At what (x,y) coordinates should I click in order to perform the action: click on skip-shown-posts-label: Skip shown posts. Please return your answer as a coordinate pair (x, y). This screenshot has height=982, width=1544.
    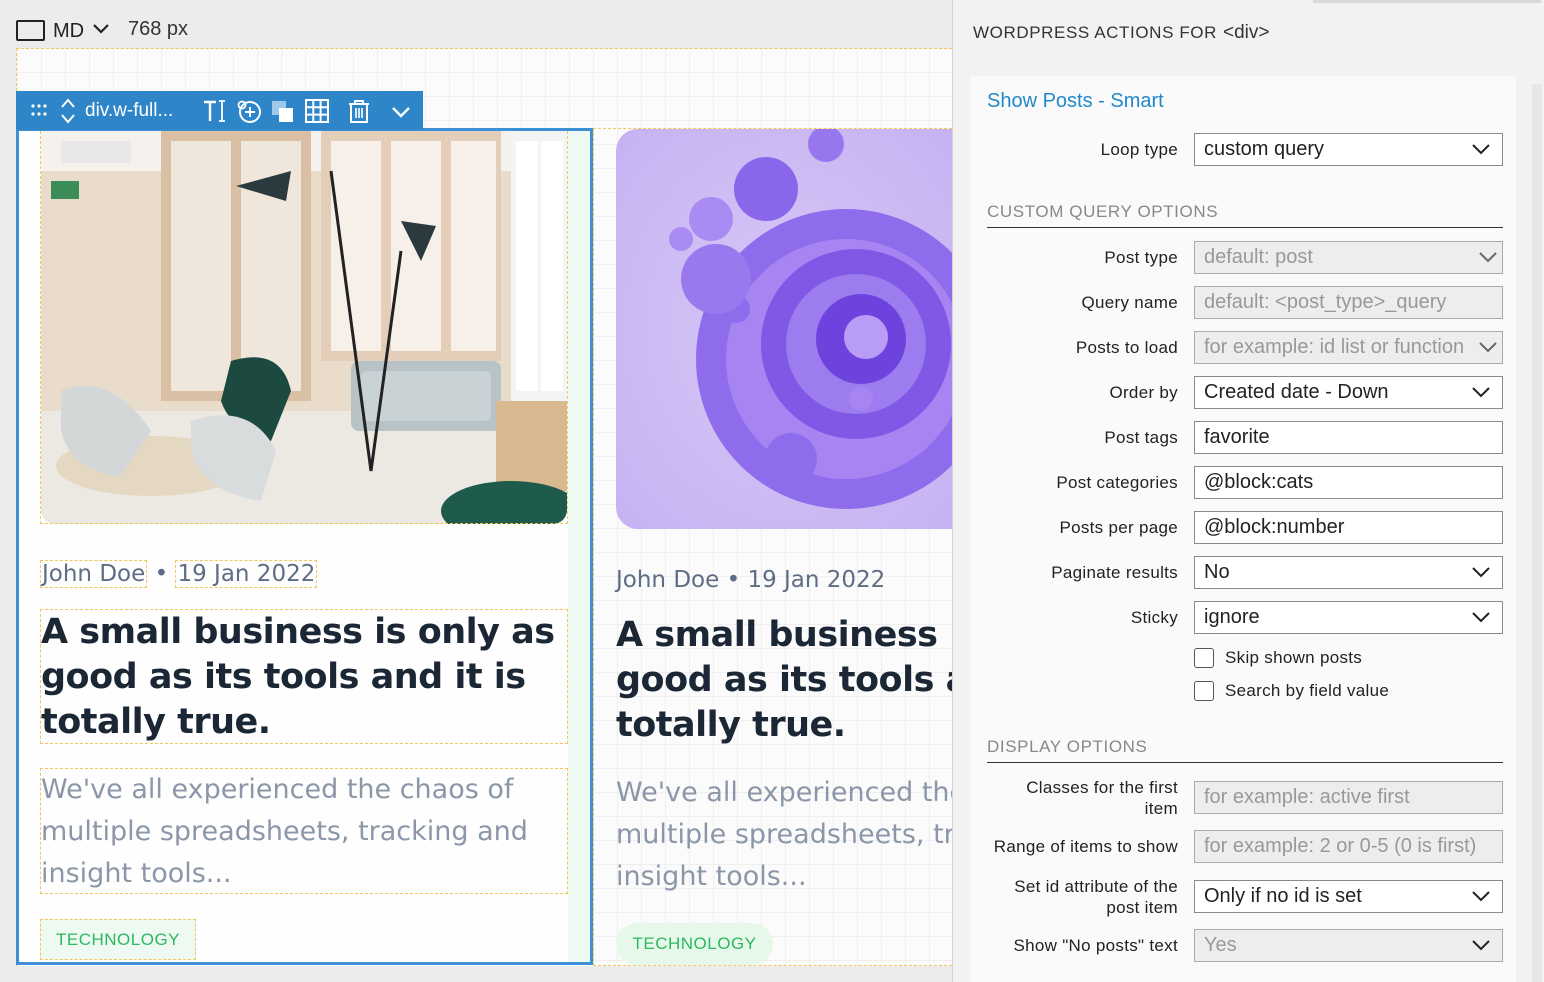
    Looking at the image, I should click on (1293, 658).